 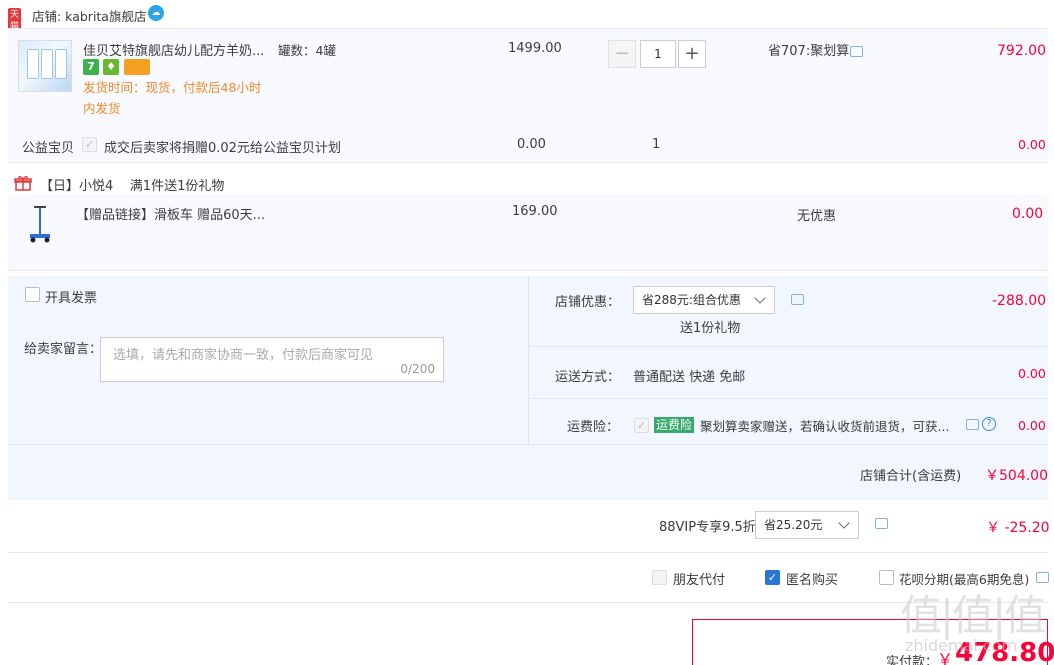 I want to click on quantity-minus-button: −, so click(x=622, y=54).